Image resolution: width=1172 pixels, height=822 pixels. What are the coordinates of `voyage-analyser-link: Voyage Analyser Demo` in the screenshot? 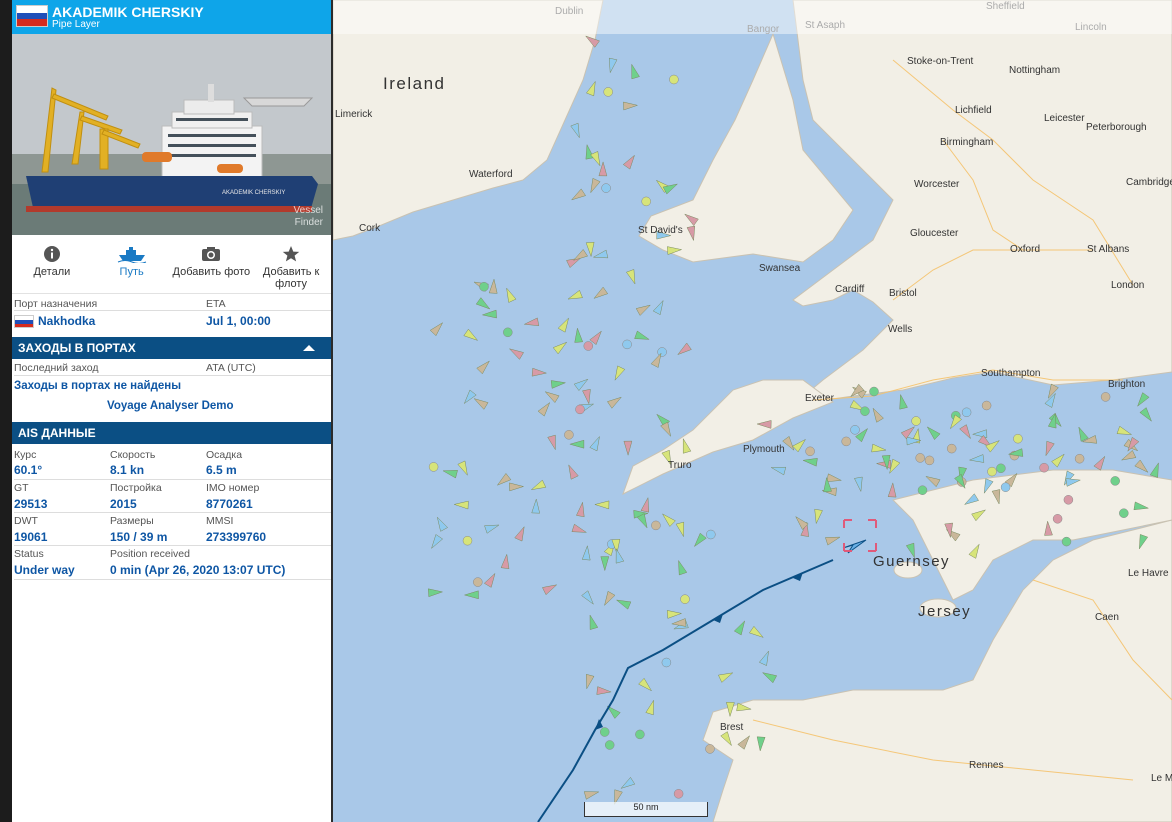 It's located at (170, 406).